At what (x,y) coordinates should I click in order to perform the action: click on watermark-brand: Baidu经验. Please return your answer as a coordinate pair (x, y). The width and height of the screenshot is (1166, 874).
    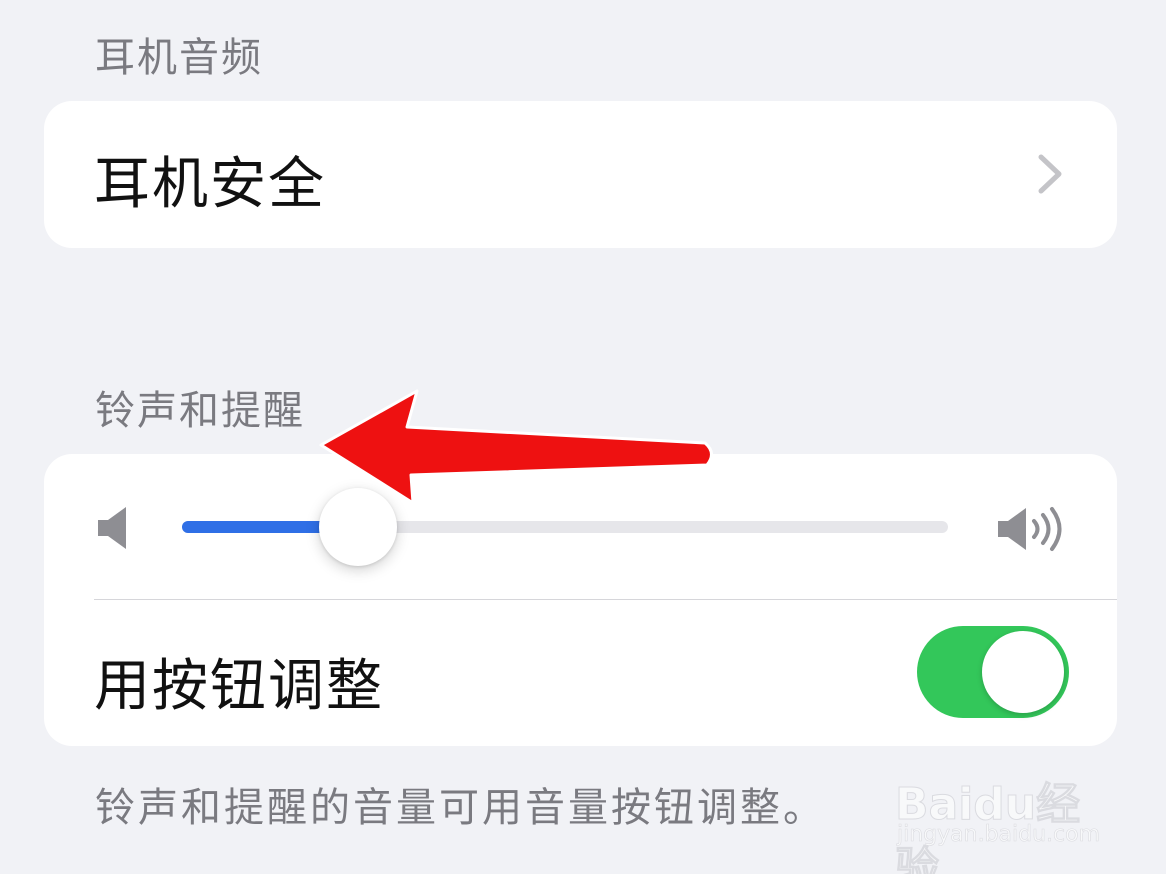
    Looking at the image, I should click on (988, 826).